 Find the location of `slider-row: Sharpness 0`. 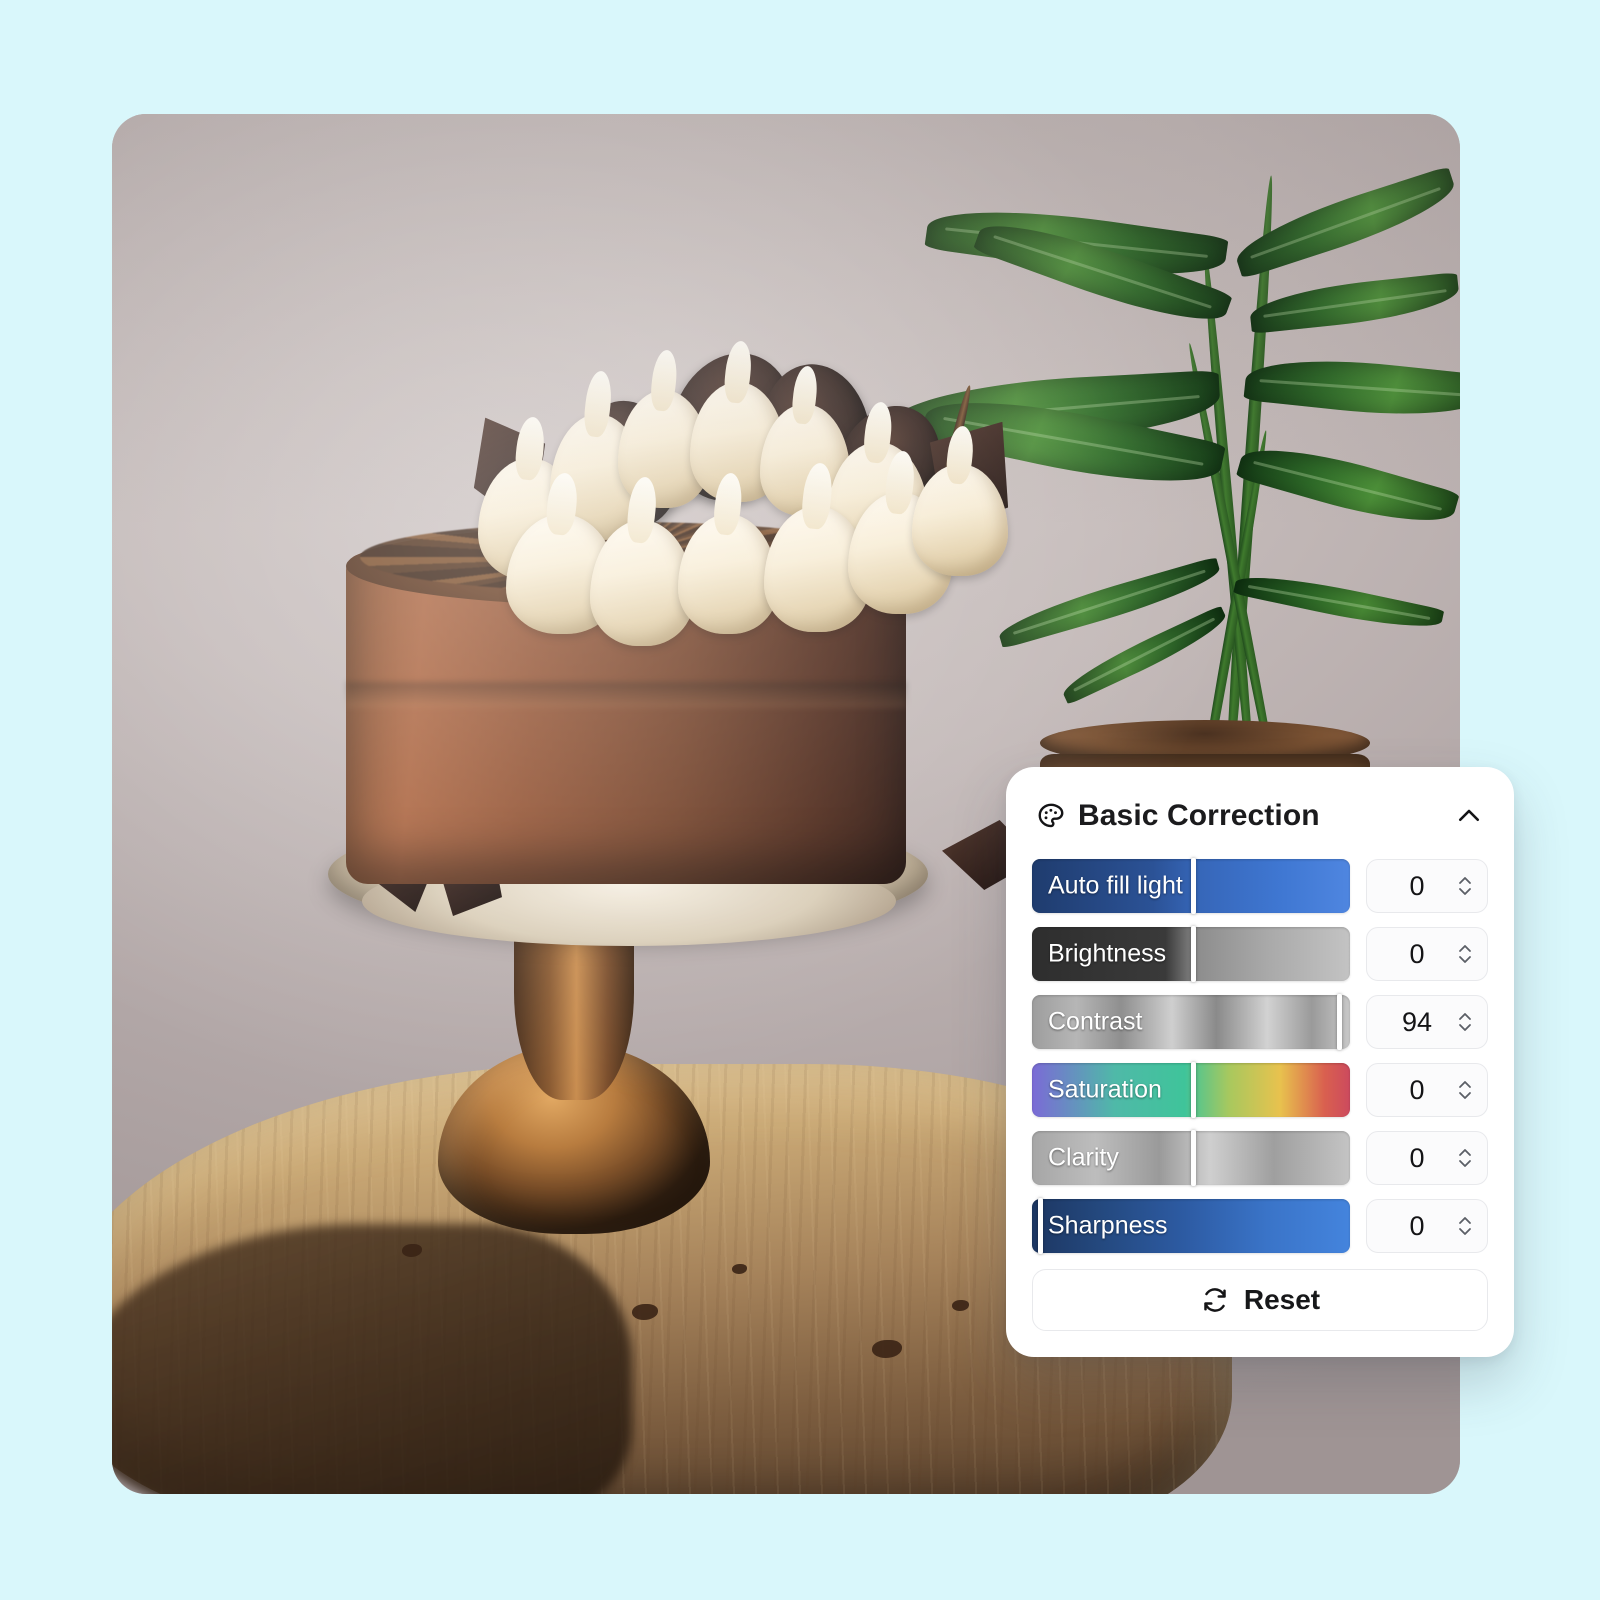

slider-row: Sharpness 0 is located at coordinates (1260, 1226).